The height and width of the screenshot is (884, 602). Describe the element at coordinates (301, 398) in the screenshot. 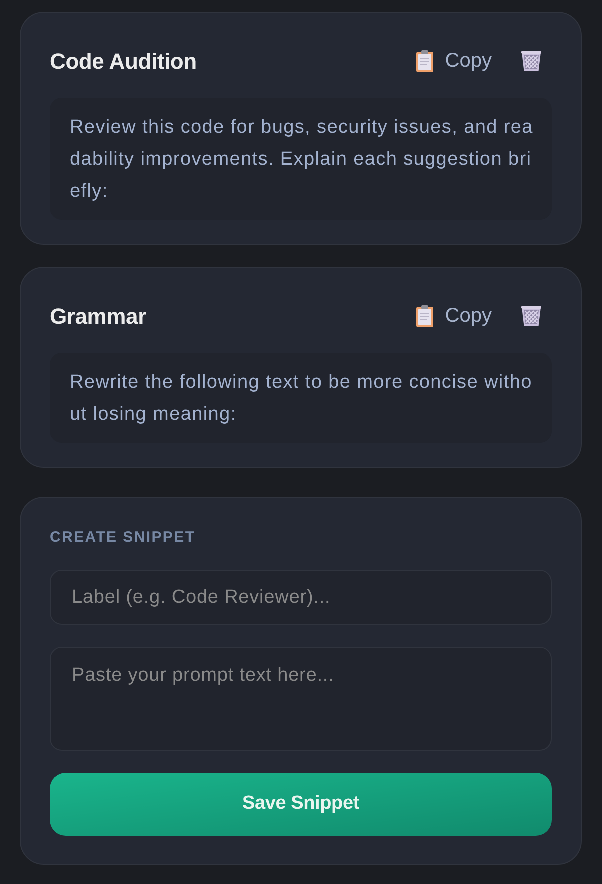

I see `prompt-text: Rewrite the following text to be more concise without losing meaning:` at that location.